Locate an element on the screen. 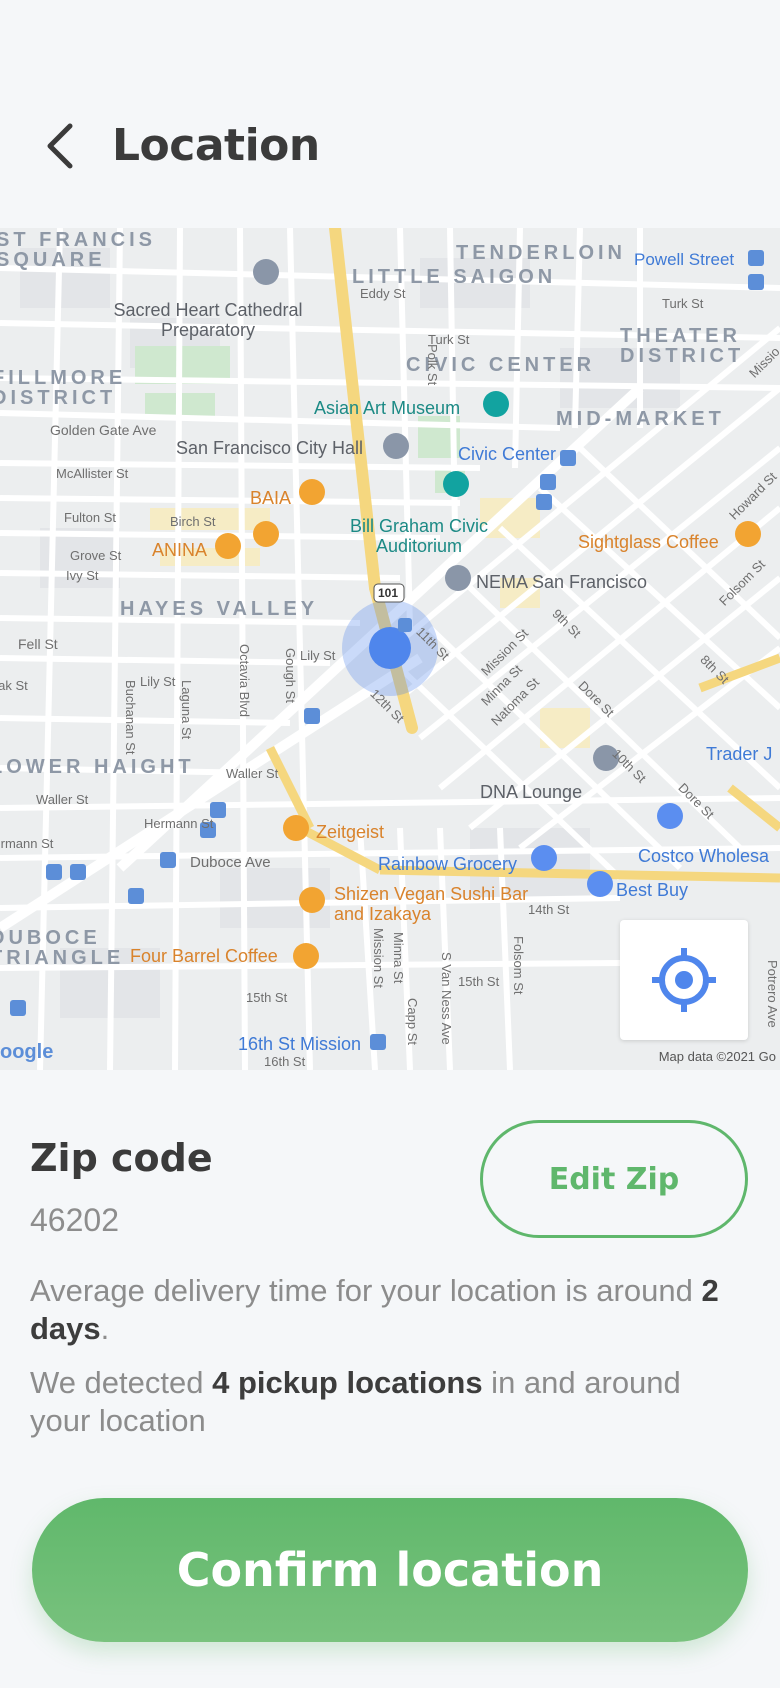 The image size is (780, 1688). poi-label: Zeitgeist is located at coordinates (350, 832).